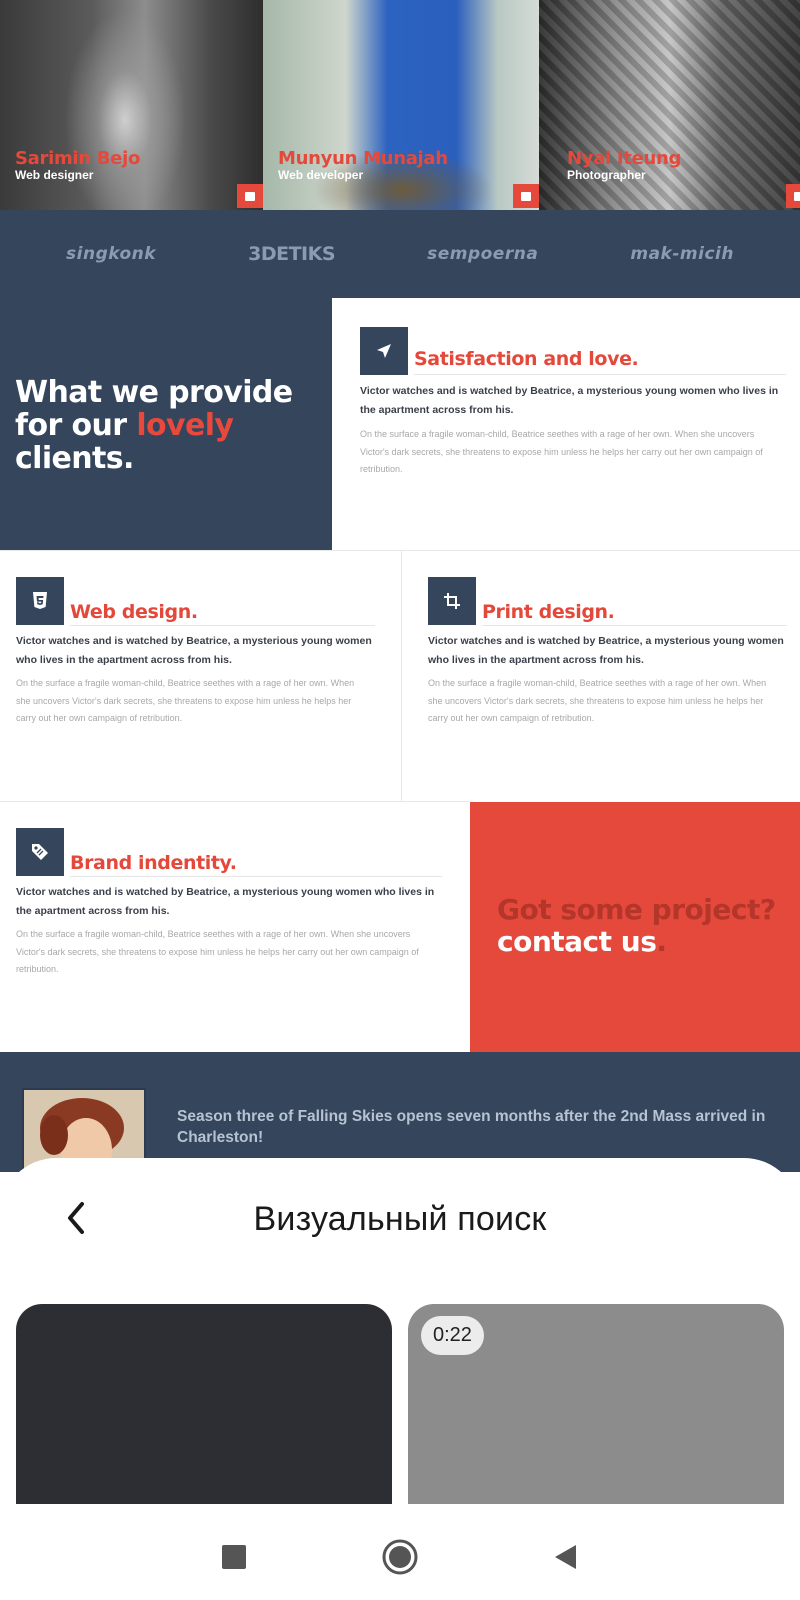 The width and height of the screenshot is (800, 1600). I want to click on team-member-card: Munyun Munajah Web developer, so click(401, 105).